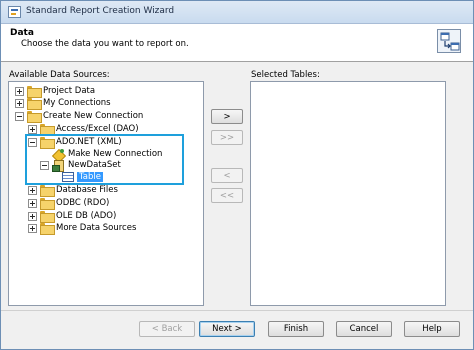  What do you see at coordinates (237, 12) in the screenshot?
I see `title-bar: Standard Report Creation Wizard` at bounding box center [237, 12].